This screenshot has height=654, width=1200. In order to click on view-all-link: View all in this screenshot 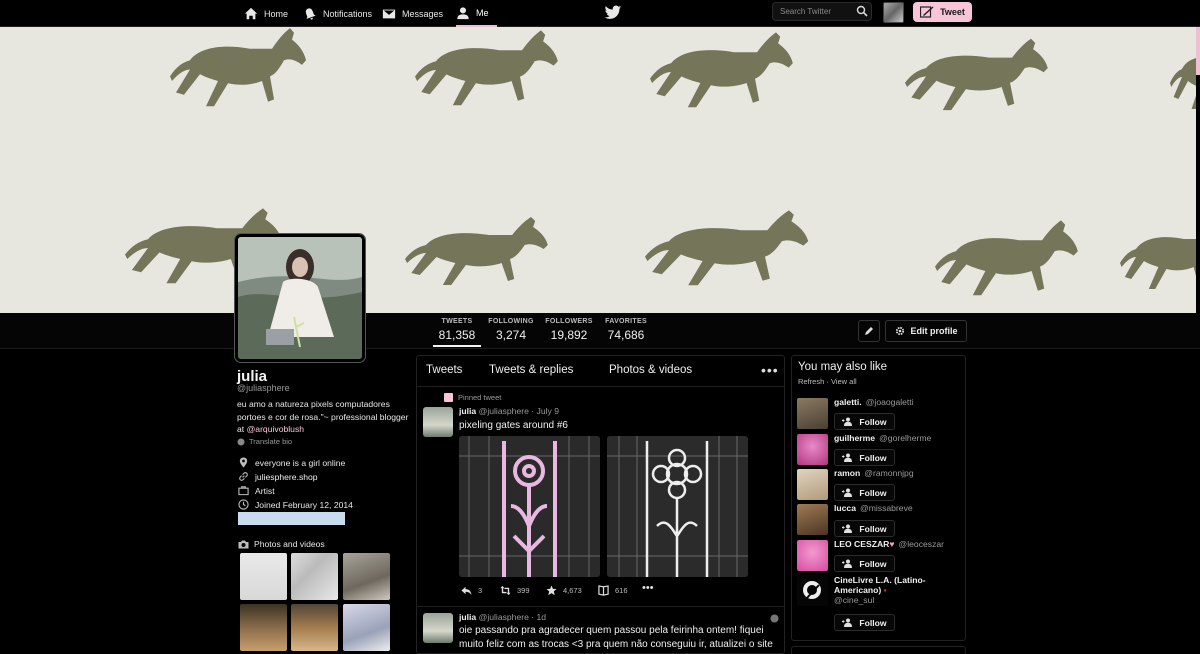, I will do `click(844, 381)`.